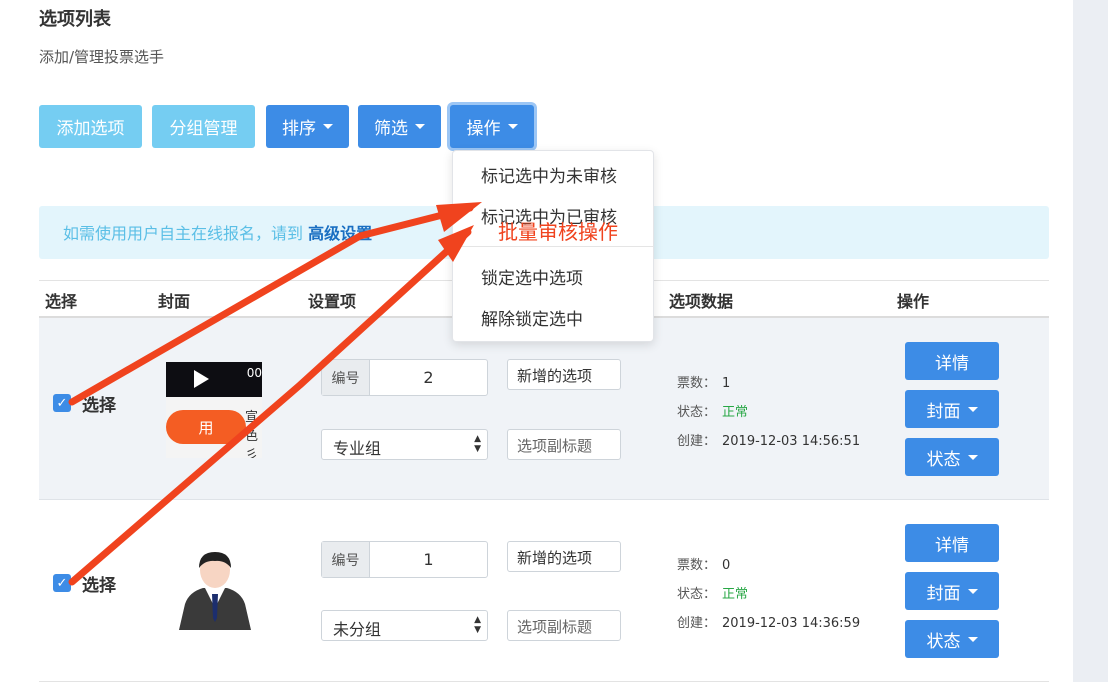  I want to click on votes-info: 票数： 0, so click(703, 563).